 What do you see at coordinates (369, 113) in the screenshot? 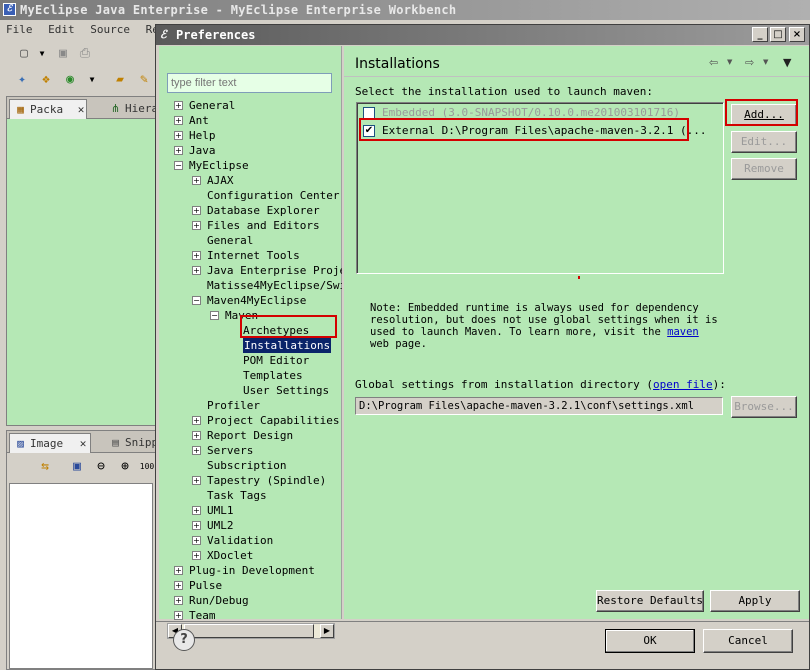
I see `embedded-checkbox` at bounding box center [369, 113].